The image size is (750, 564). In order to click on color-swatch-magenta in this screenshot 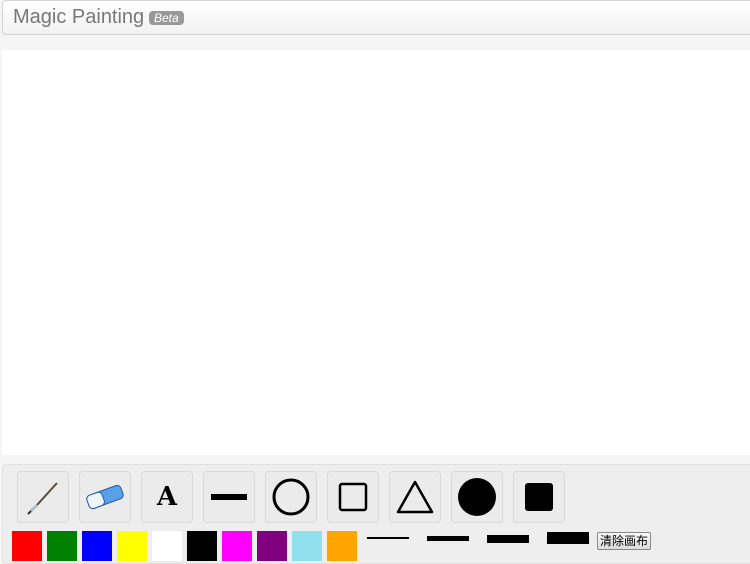, I will do `click(237, 546)`.